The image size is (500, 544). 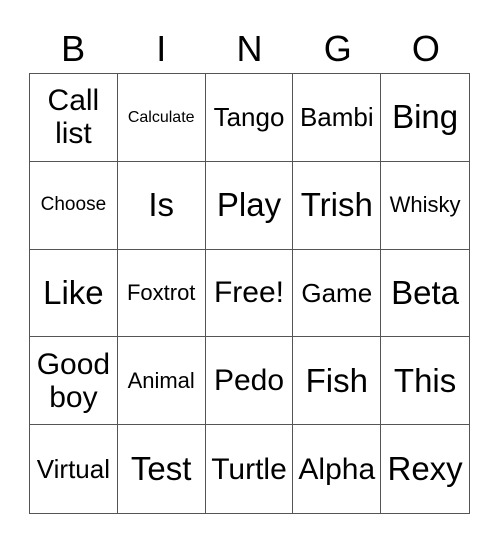 I want to click on bingo-cell: Call list, so click(x=74, y=118).